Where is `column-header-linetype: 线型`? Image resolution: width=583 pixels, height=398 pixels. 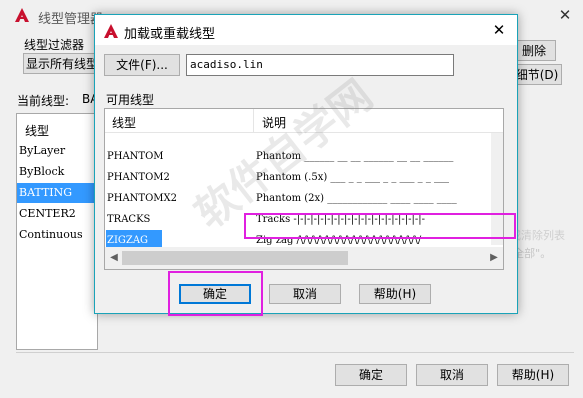 column-header-linetype: 线型 is located at coordinates (124, 122).